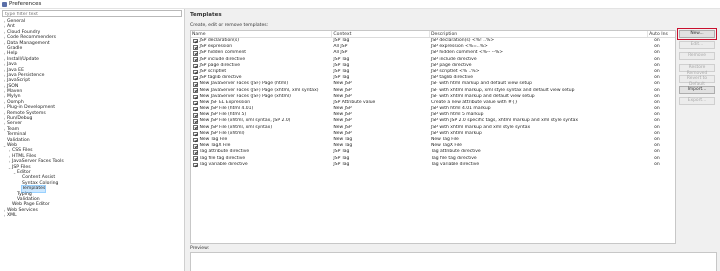 This screenshot has height=271, width=720. What do you see at coordinates (261, 165) in the screenshot?
I see `template-name-cell: Tag variable directive` at bounding box center [261, 165].